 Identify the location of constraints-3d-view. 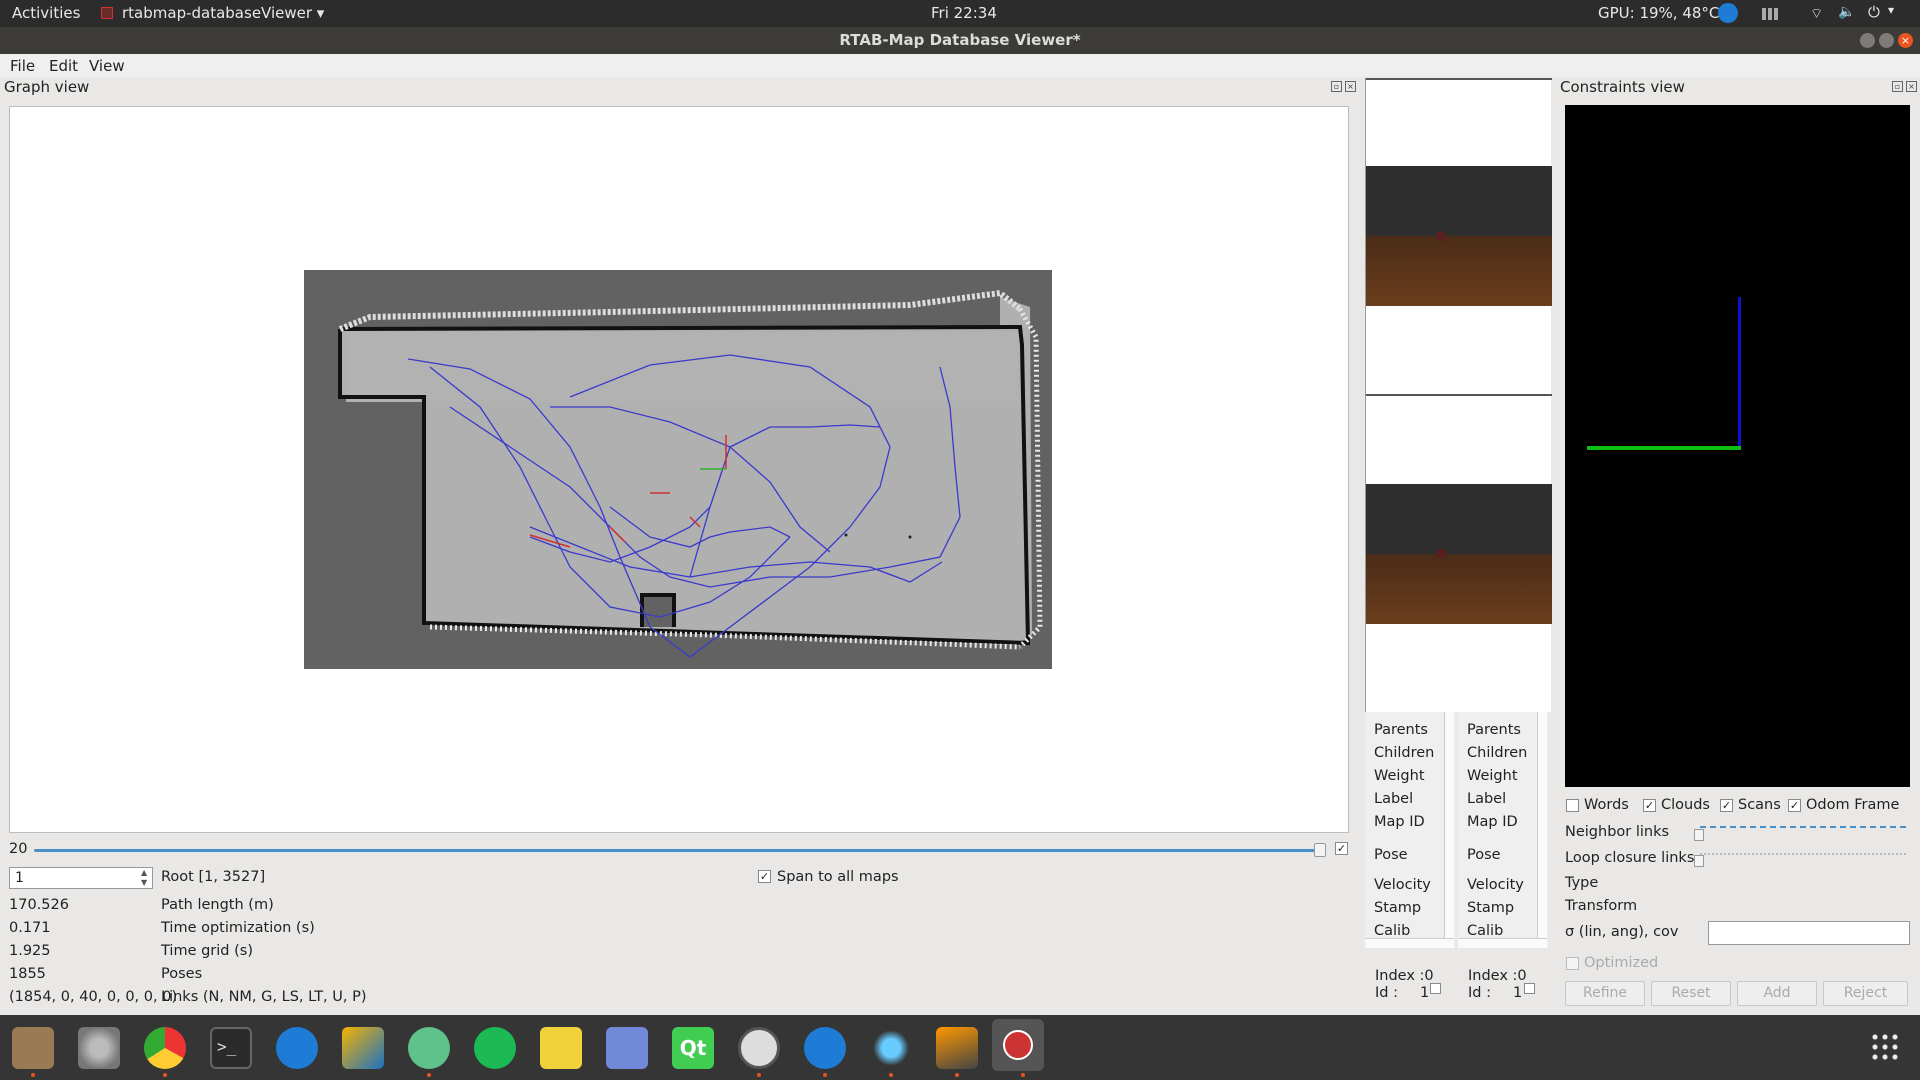
(1737, 446).